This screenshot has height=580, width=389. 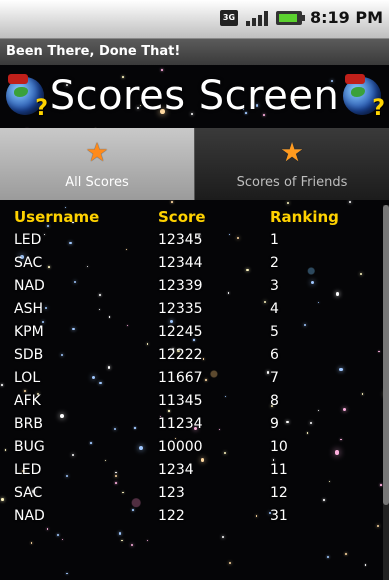 I want to click on score-cell: 10000, so click(x=180, y=446).